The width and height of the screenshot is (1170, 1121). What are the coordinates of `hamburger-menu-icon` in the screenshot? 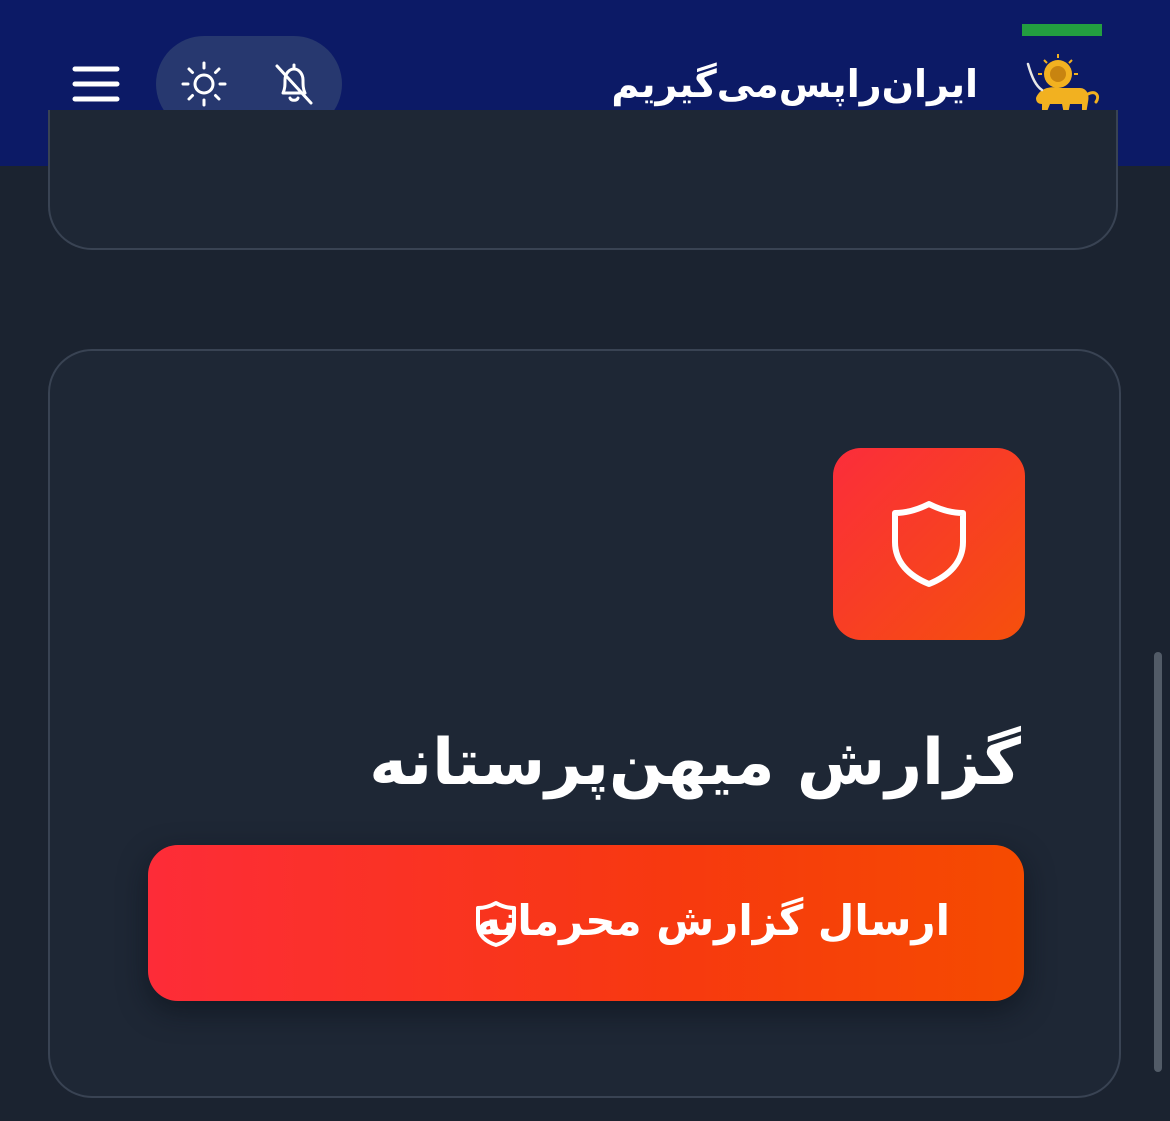 It's located at (96, 84).